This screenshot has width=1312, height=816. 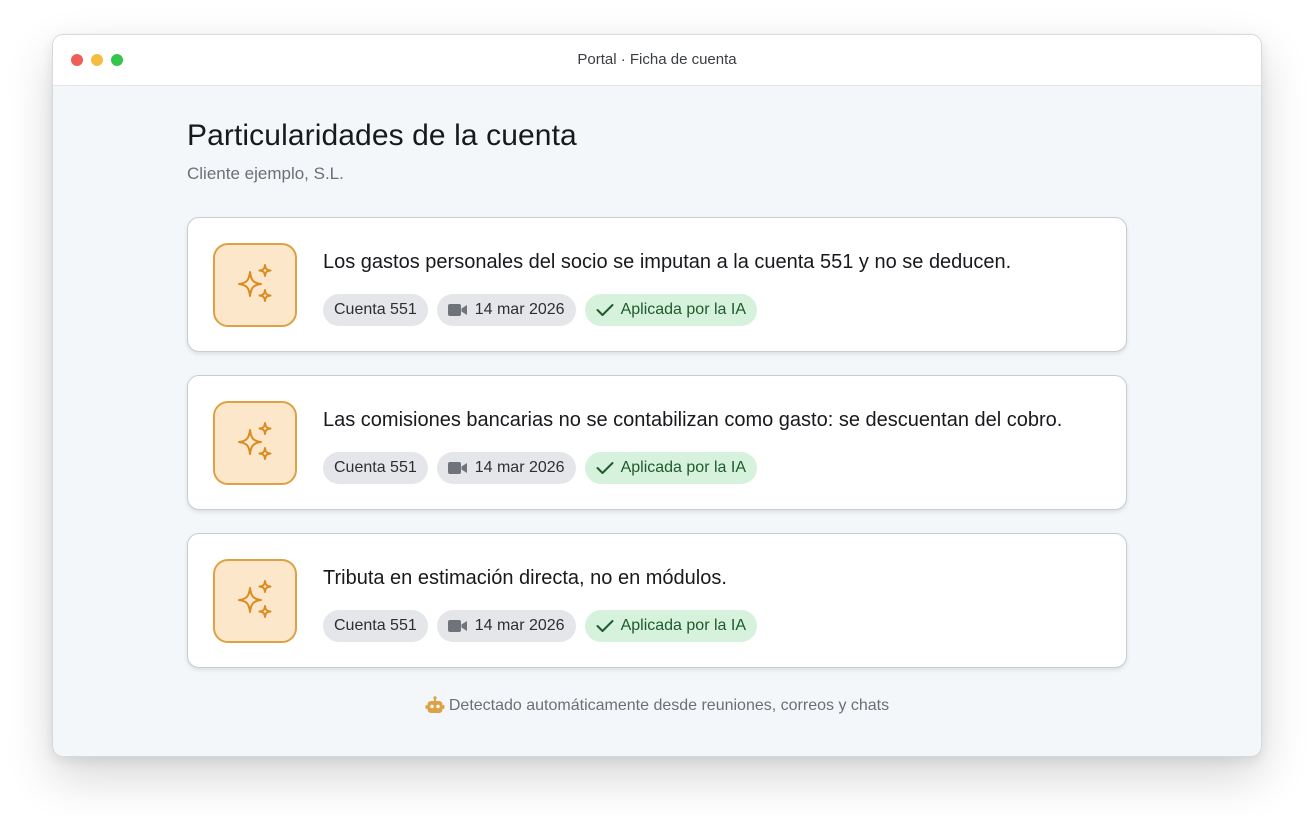 What do you see at coordinates (435, 704) in the screenshot?
I see `robot-icon` at bounding box center [435, 704].